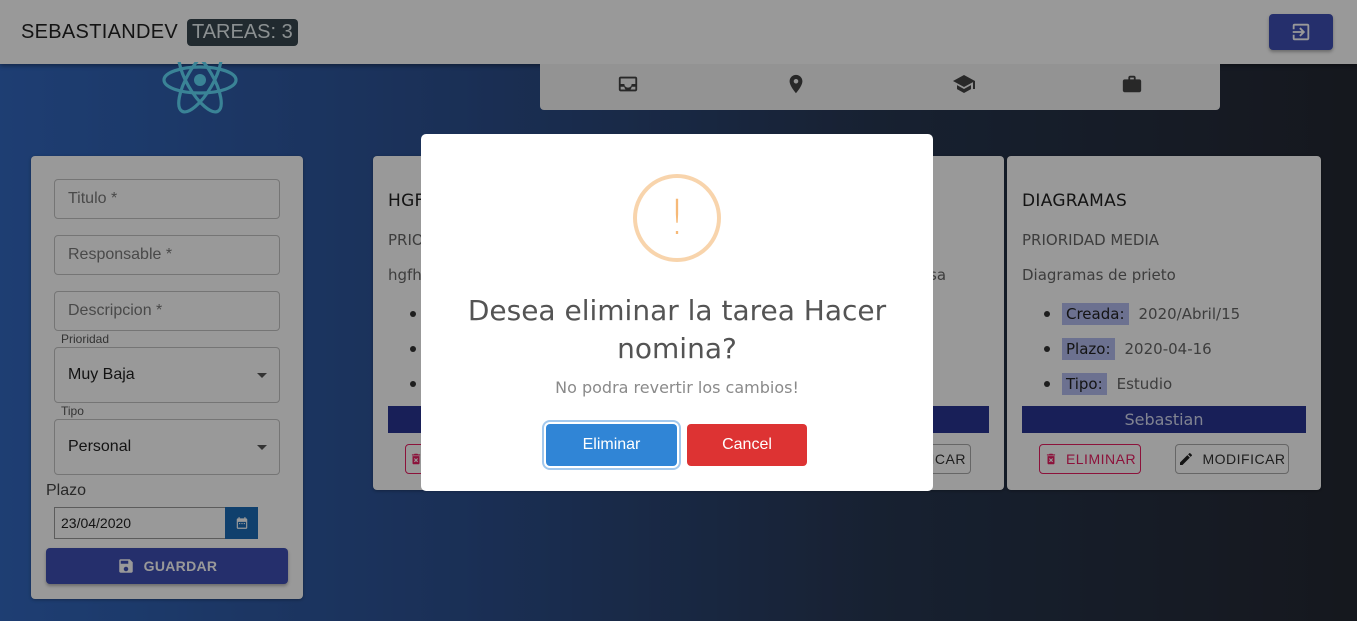 The image size is (1357, 621). What do you see at coordinates (677, 387) in the screenshot?
I see `dialog-message: No podra revertir los cambios!` at bounding box center [677, 387].